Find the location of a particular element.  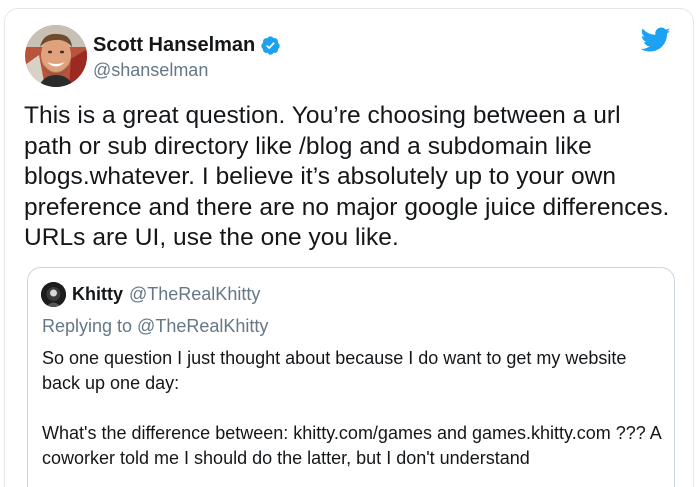

avatar-photo is located at coordinates (56, 56).